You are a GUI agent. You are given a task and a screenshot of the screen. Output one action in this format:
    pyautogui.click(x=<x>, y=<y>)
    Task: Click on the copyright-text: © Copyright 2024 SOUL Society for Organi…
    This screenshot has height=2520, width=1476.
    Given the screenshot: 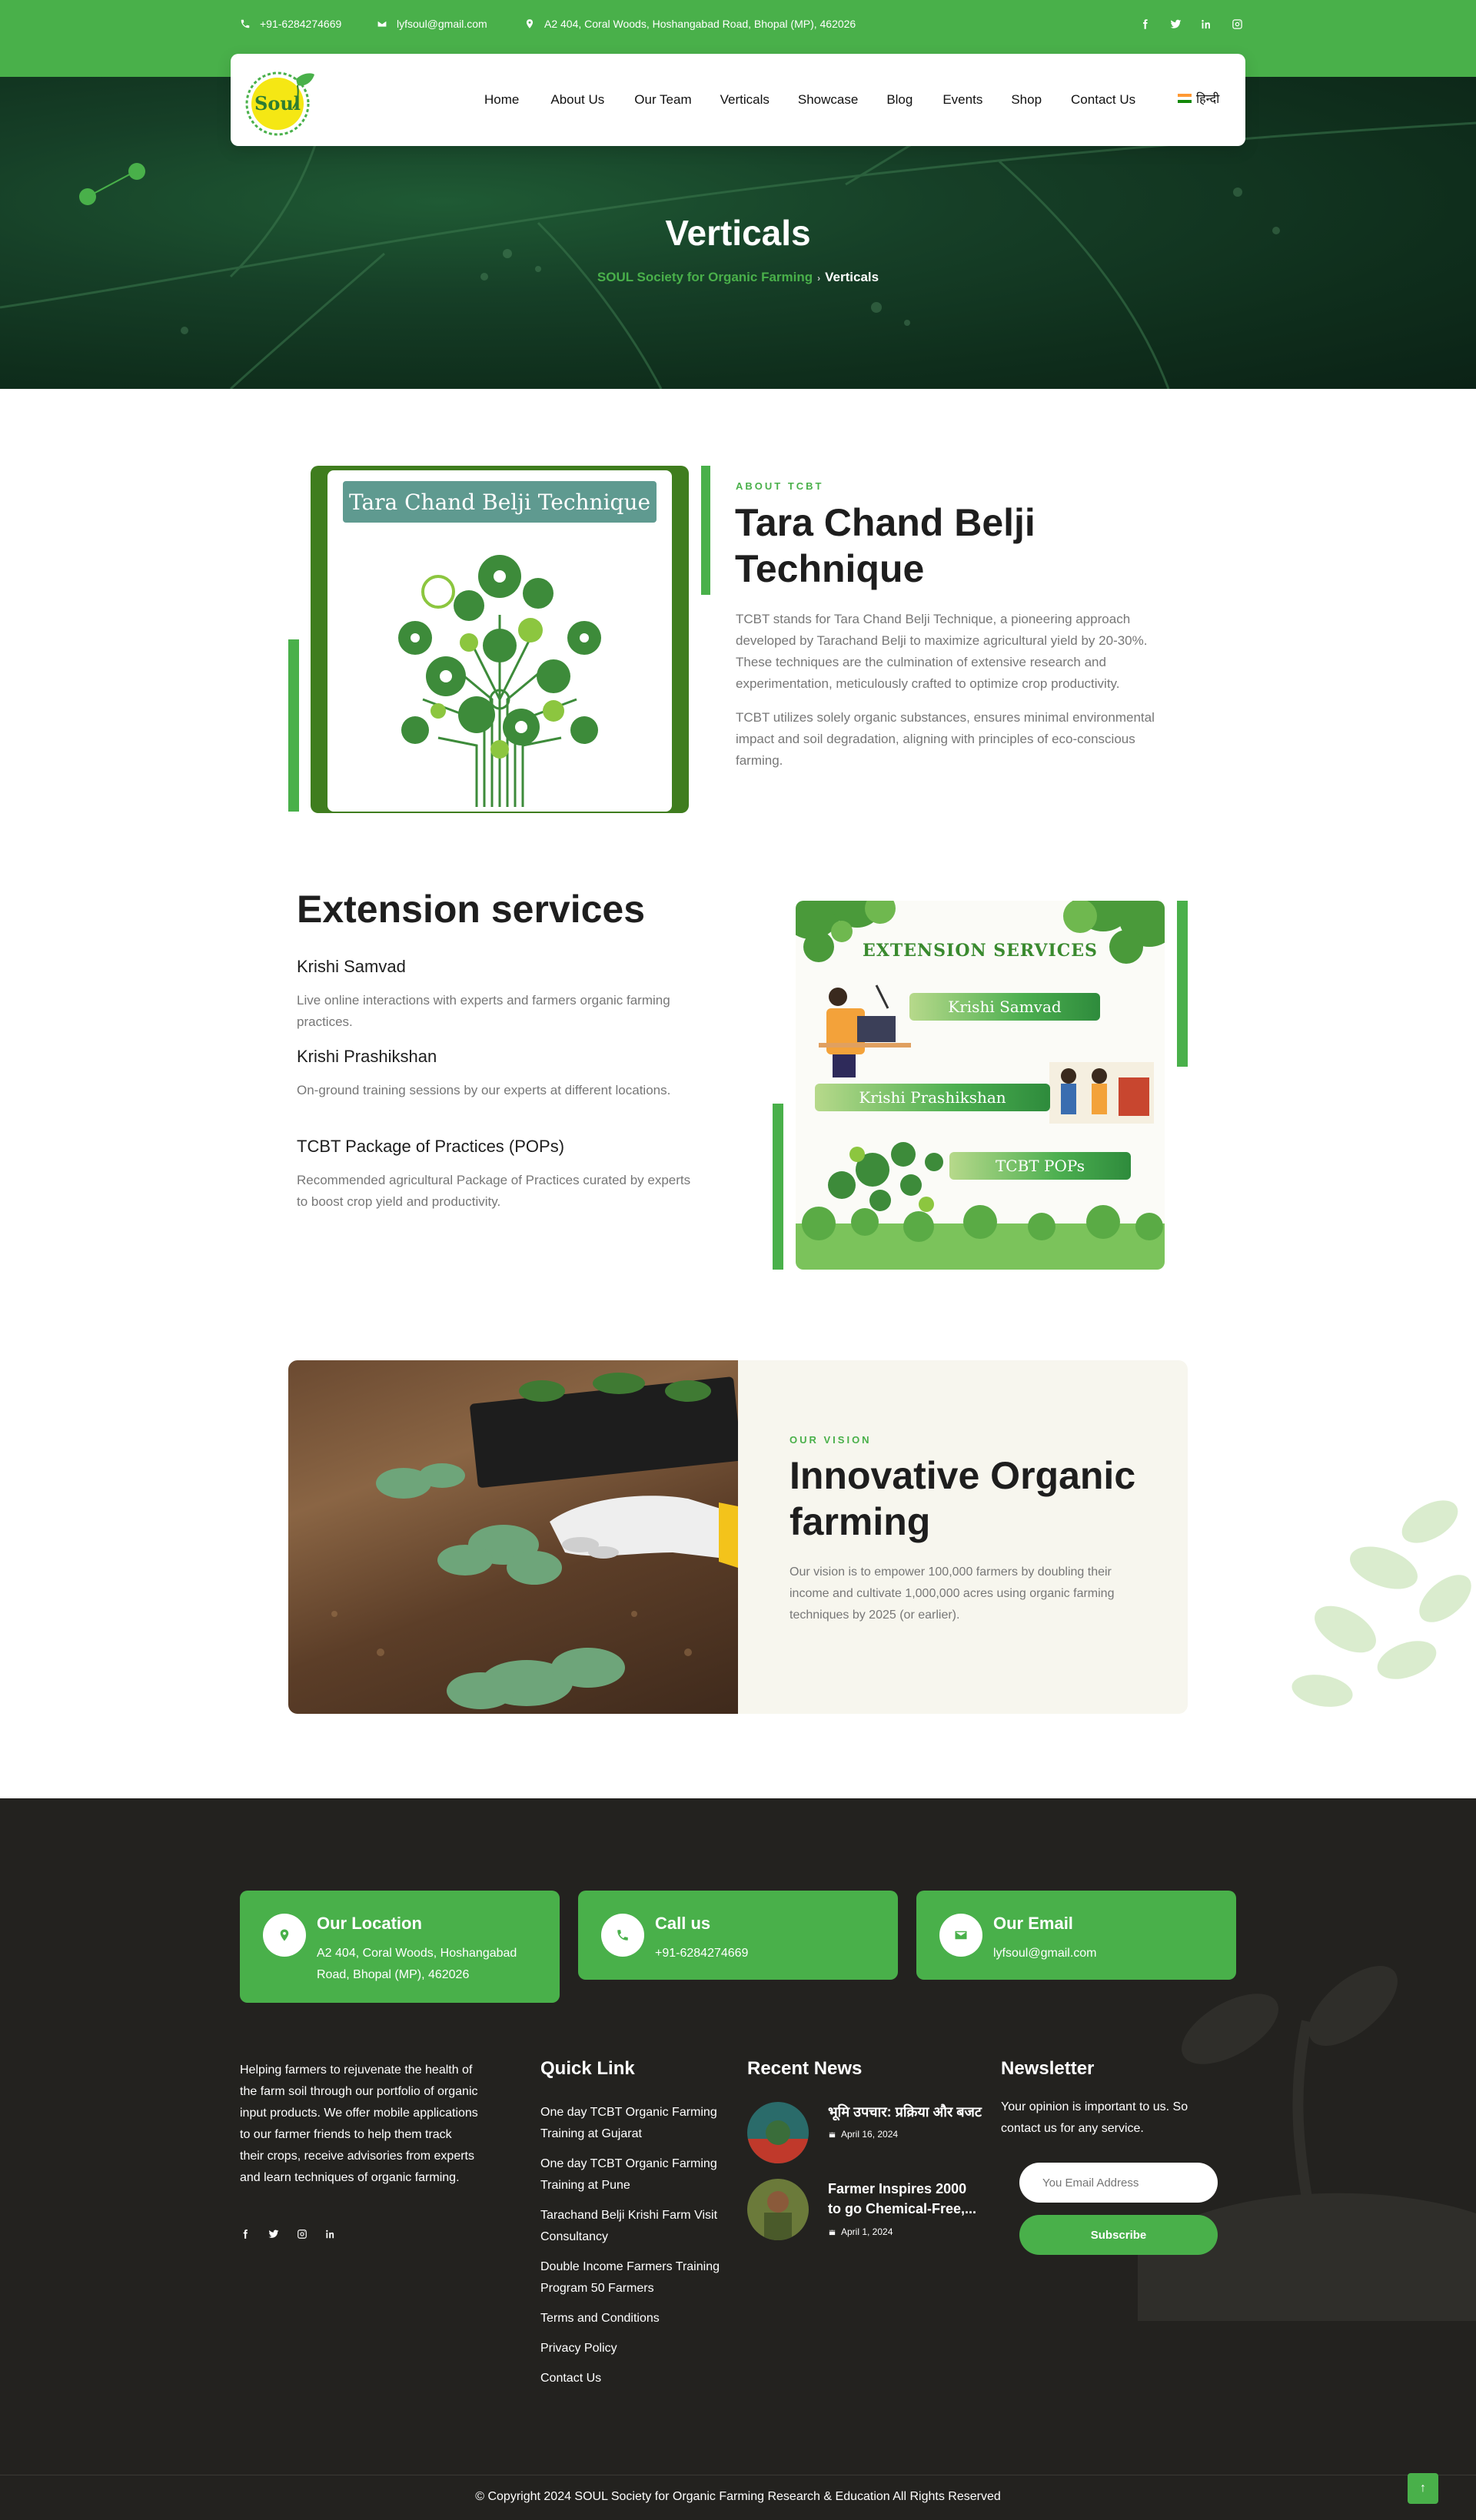 What is the action you would take?
    pyautogui.click(x=738, y=2497)
    